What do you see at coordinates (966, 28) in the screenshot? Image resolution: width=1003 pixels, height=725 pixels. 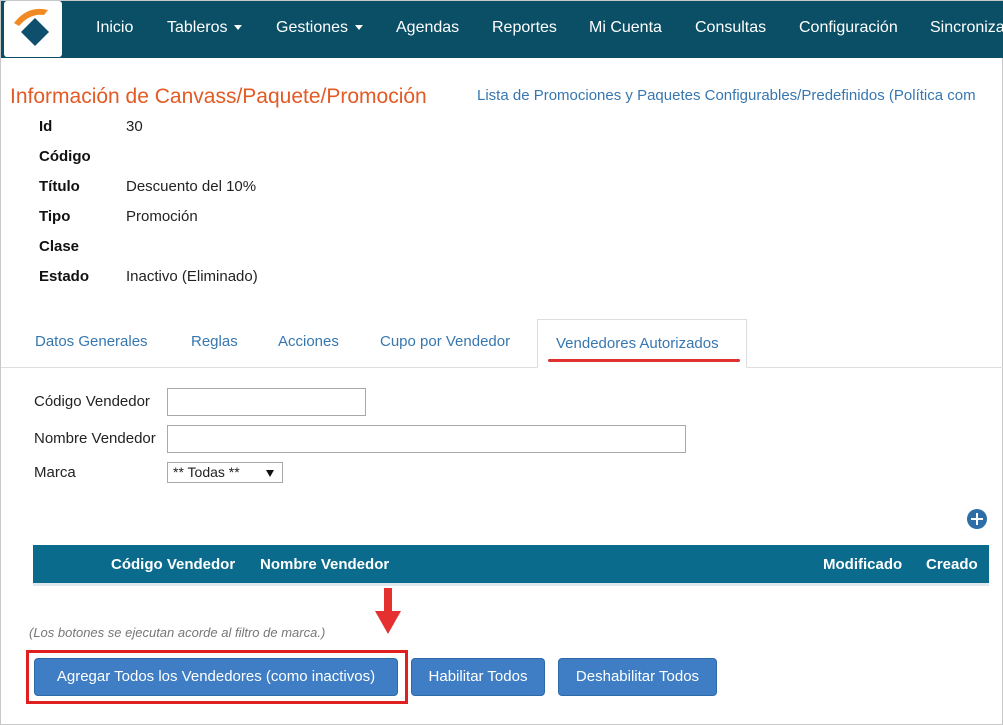 I see `nav-sincronizacion: Sincroniza` at bounding box center [966, 28].